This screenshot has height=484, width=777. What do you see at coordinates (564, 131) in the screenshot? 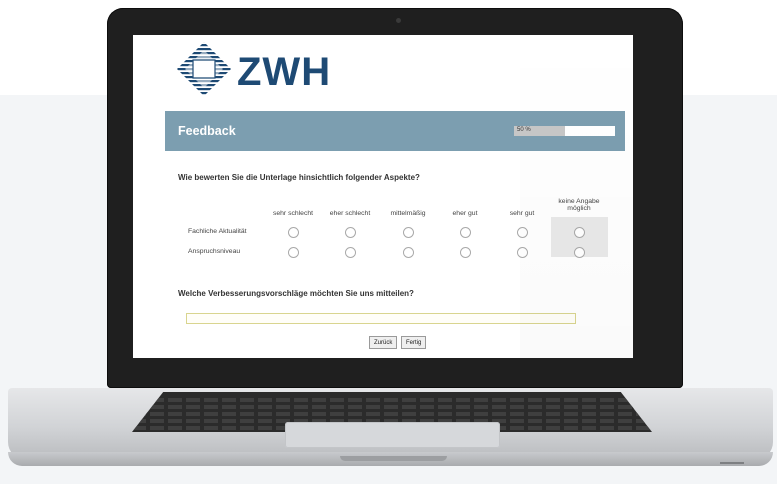
I see `progress-bar: 50 %` at bounding box center [564, 131].